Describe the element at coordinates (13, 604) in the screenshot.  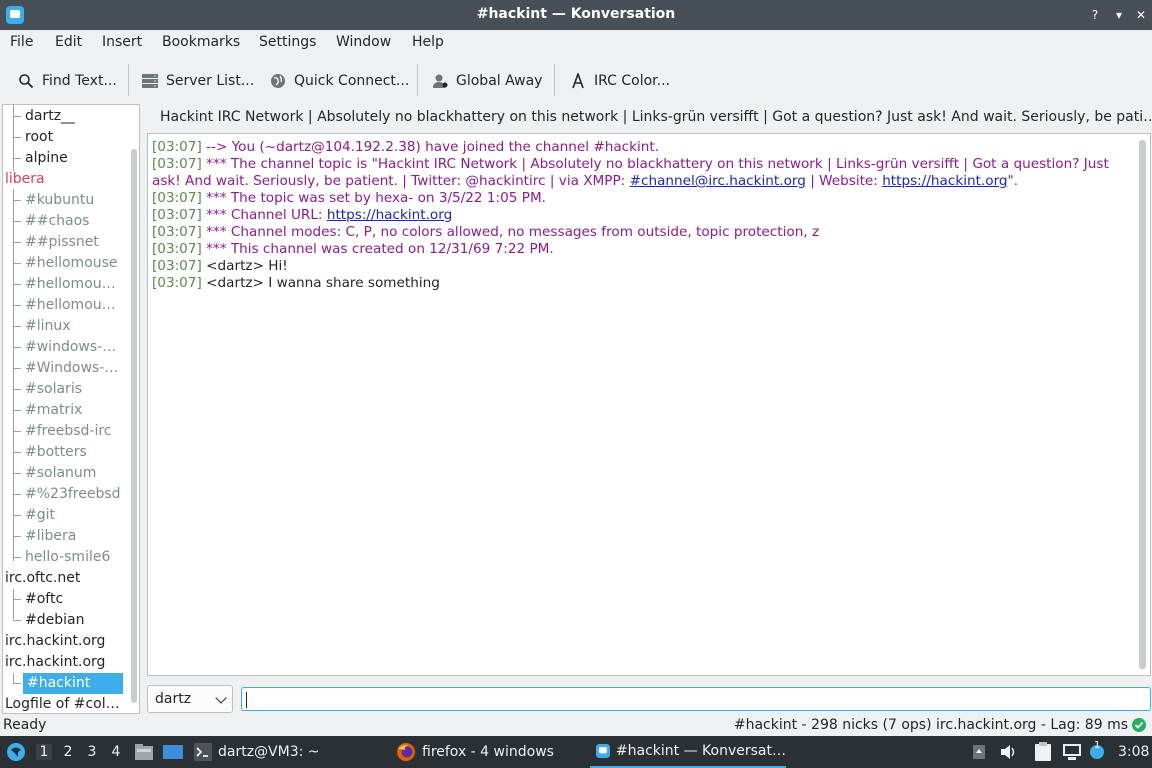
I see `tree-line` at that location.